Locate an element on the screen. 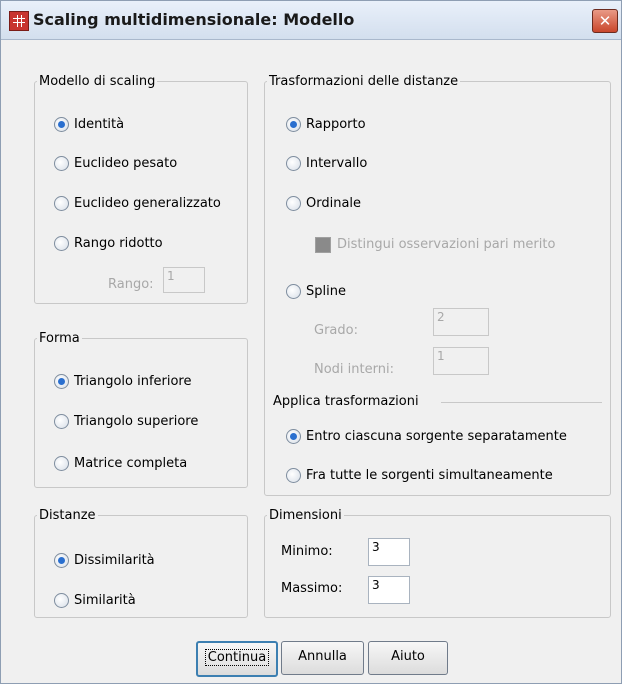  minimo-input: 3 is located at coordinates (389, 552).